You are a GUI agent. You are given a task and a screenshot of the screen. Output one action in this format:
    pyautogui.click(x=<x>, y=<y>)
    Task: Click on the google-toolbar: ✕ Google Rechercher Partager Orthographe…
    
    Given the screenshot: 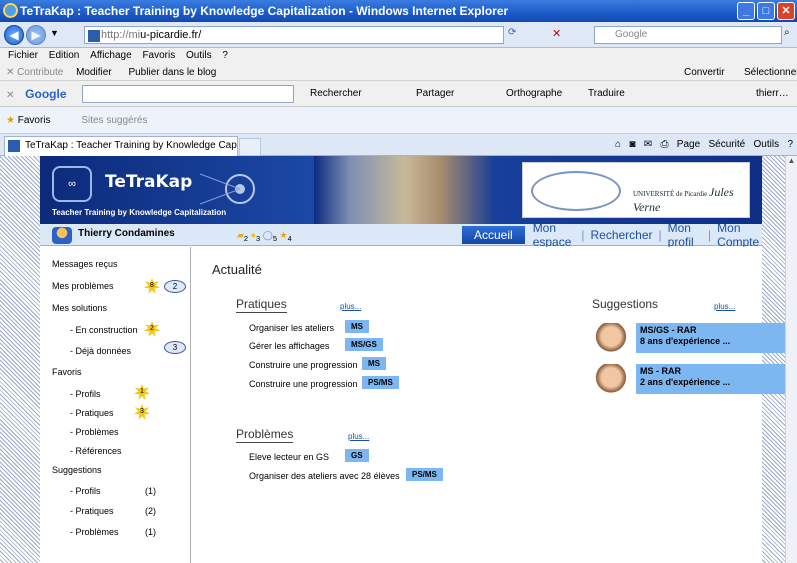 What is the action you would take?
    pyautogui.click(x=398, y=94)
    